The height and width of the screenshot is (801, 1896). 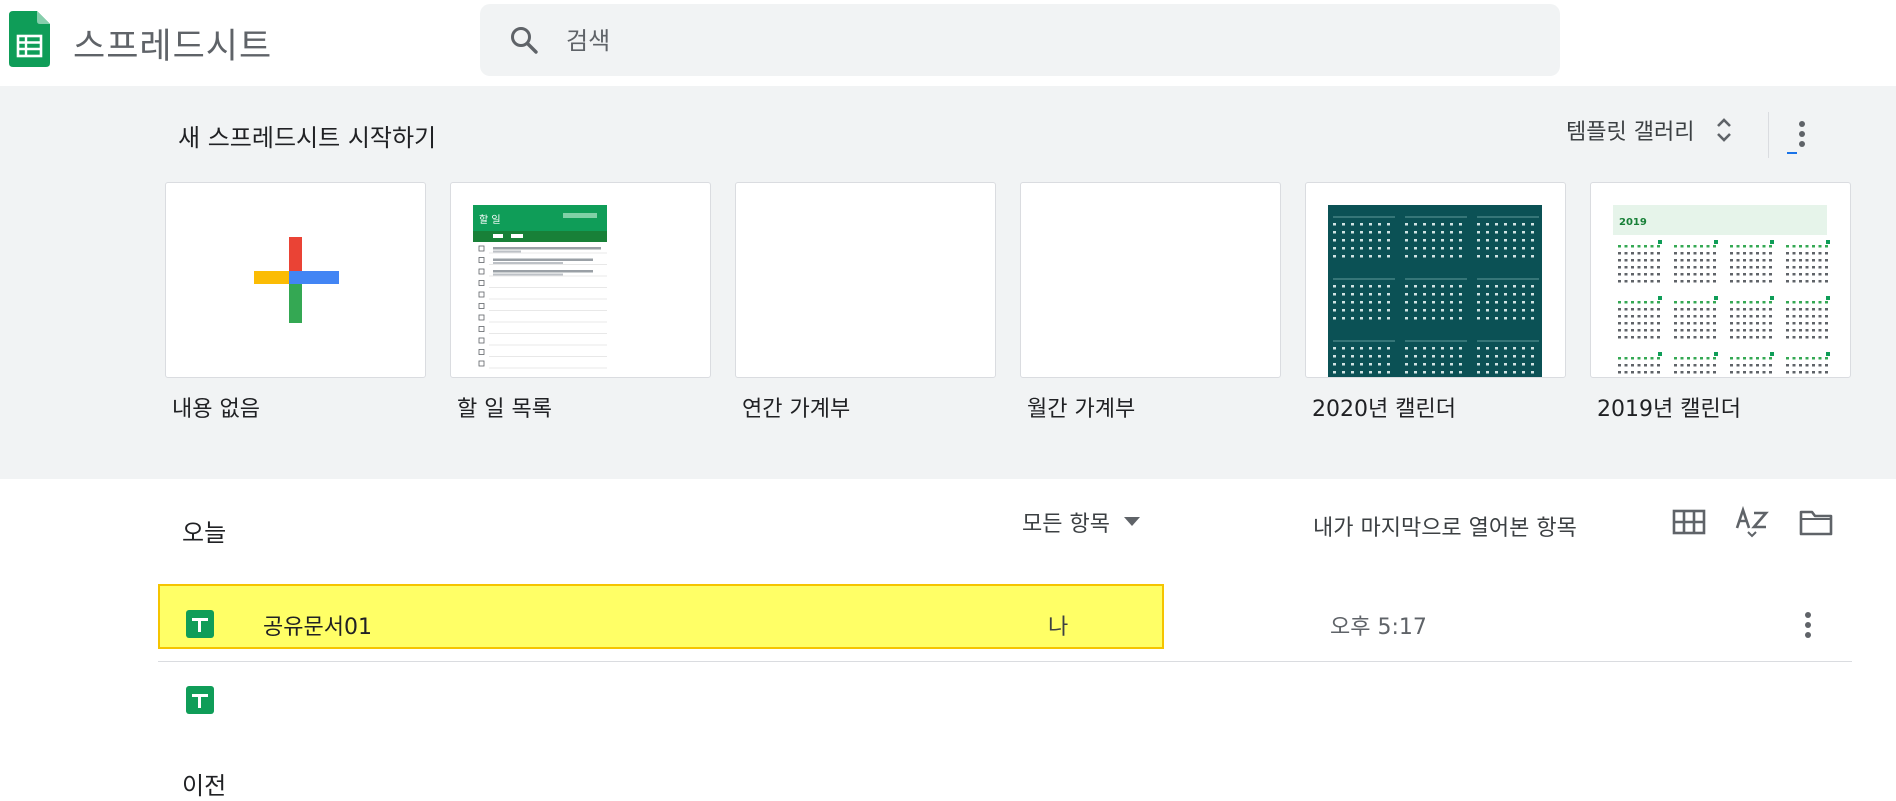 What do you see at coordinates (295, 280) in the screenshot?
I see `template-card-blank` at bounding box center [295, 280].